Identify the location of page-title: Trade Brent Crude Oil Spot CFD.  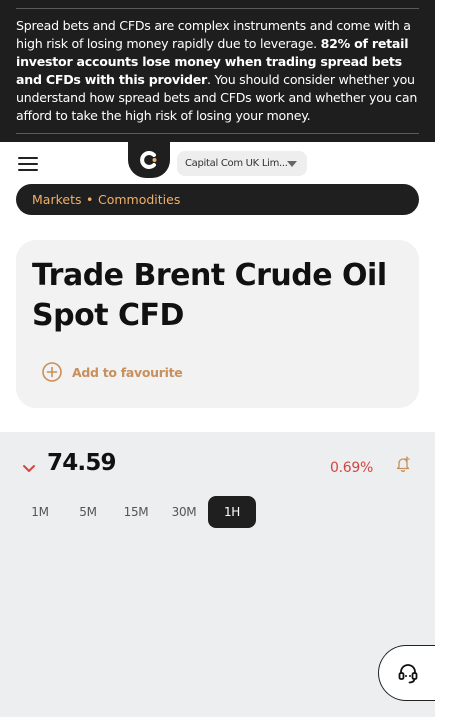
(209, 295).